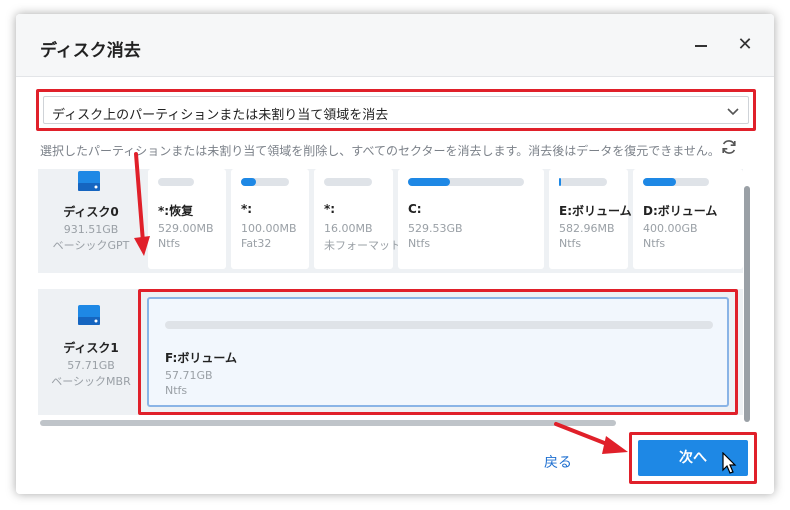  I want to click on title-bar: ディスク消去 ✕, so click(395, 45).